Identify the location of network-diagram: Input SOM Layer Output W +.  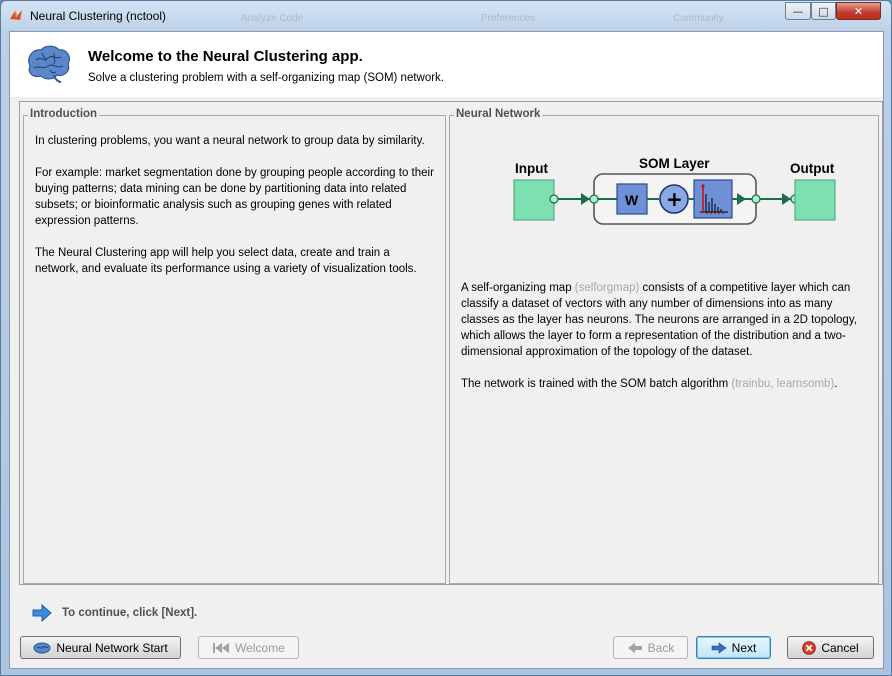
(674, 190).